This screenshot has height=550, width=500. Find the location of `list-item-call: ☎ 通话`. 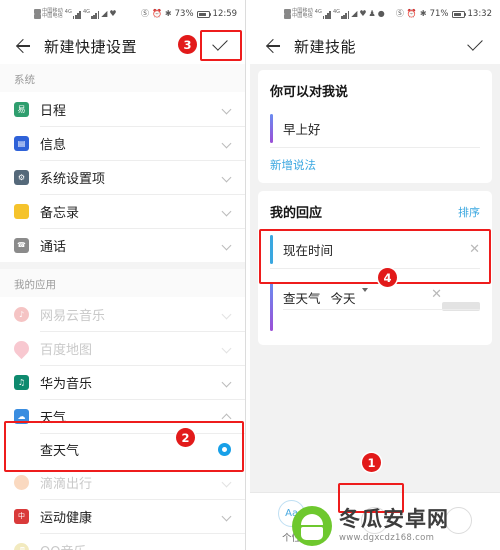

list-item-call: ☎ 通话 is located at coordinates (123, 245).